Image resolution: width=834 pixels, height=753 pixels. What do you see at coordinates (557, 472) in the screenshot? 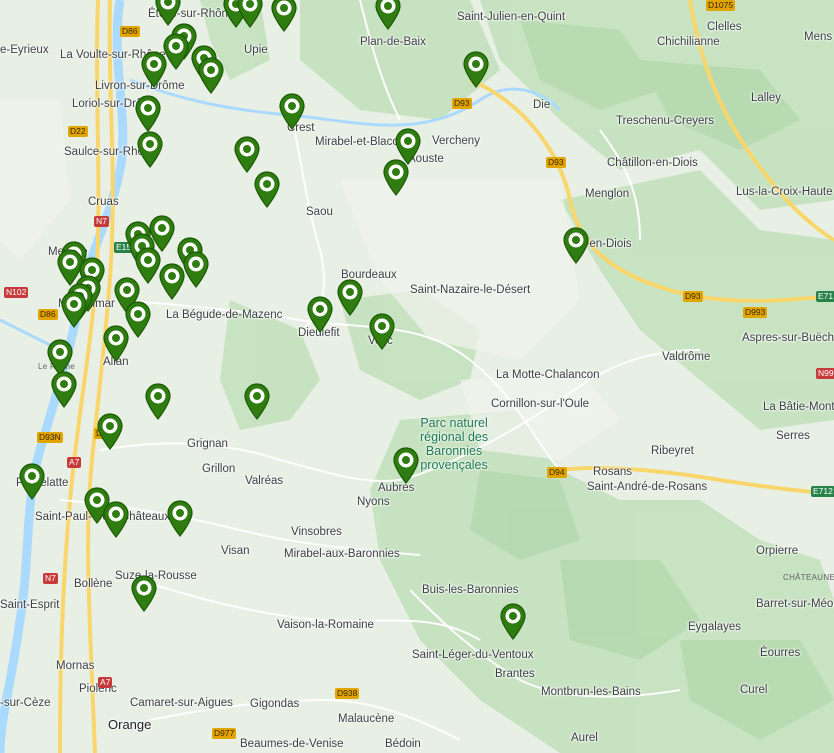
I see `road-shield: D94` at bounding box center [557, 472].